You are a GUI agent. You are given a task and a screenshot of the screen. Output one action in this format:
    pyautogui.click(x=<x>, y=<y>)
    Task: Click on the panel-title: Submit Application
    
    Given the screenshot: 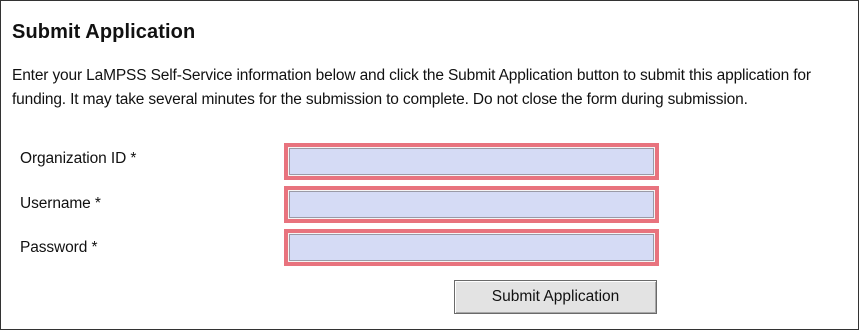 What is the action you would take?
    pyautogui.click(x=104, y=32)
    